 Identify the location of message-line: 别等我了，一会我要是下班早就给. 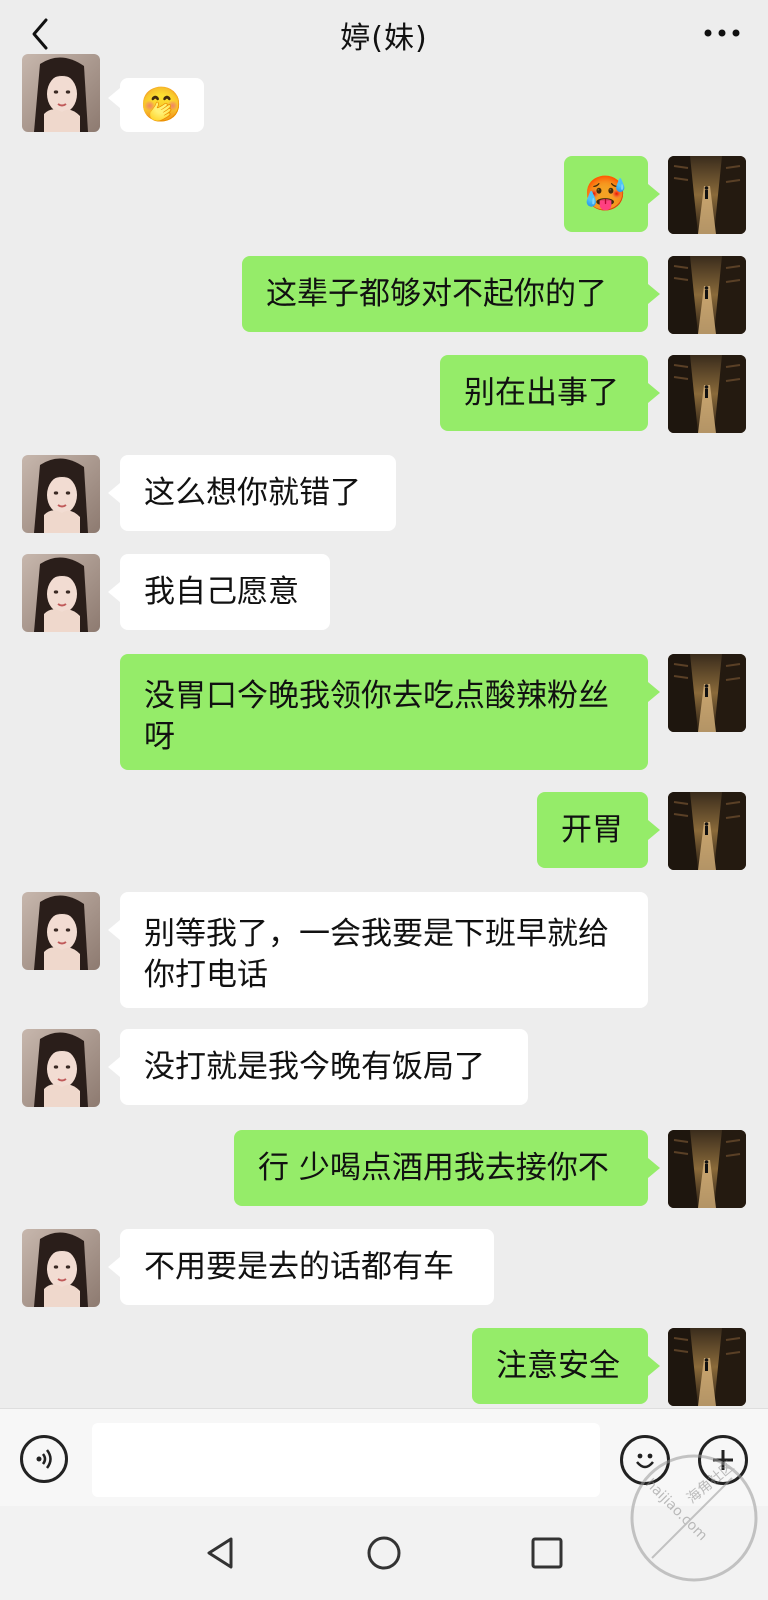
(376, 934).